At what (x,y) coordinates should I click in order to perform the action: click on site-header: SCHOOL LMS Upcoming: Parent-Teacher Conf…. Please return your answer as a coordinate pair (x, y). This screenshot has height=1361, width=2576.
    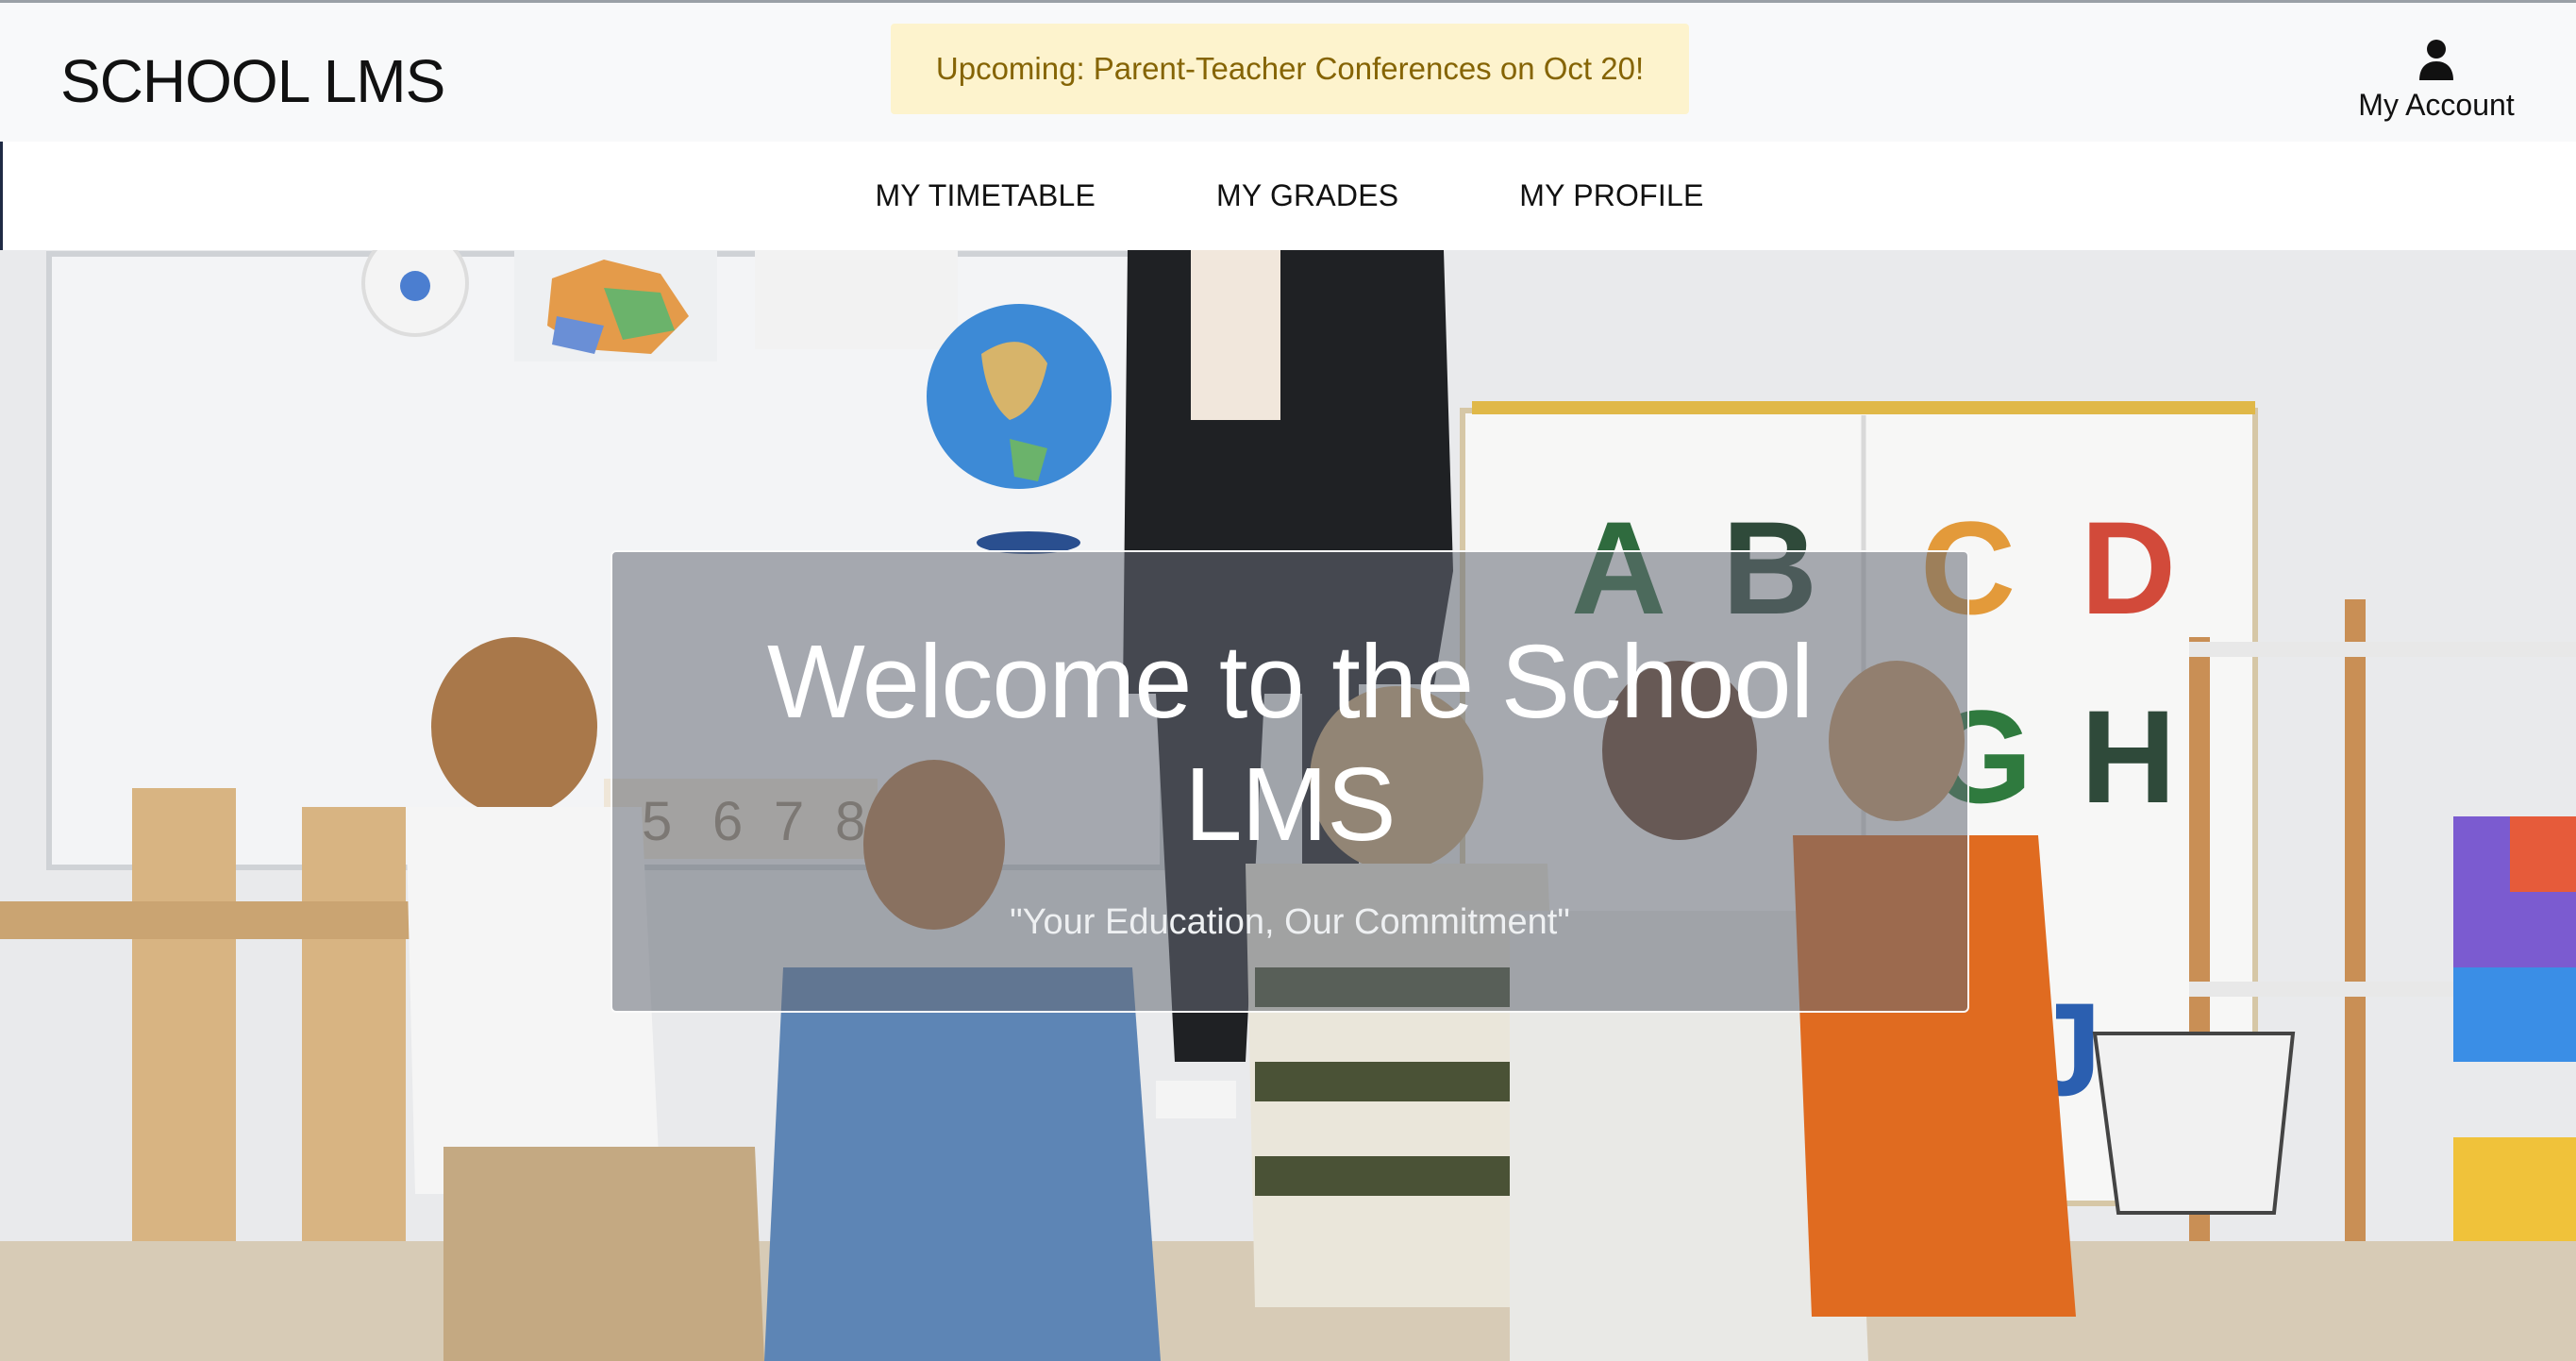
    Looking at the image, I should click on (1288, 71).